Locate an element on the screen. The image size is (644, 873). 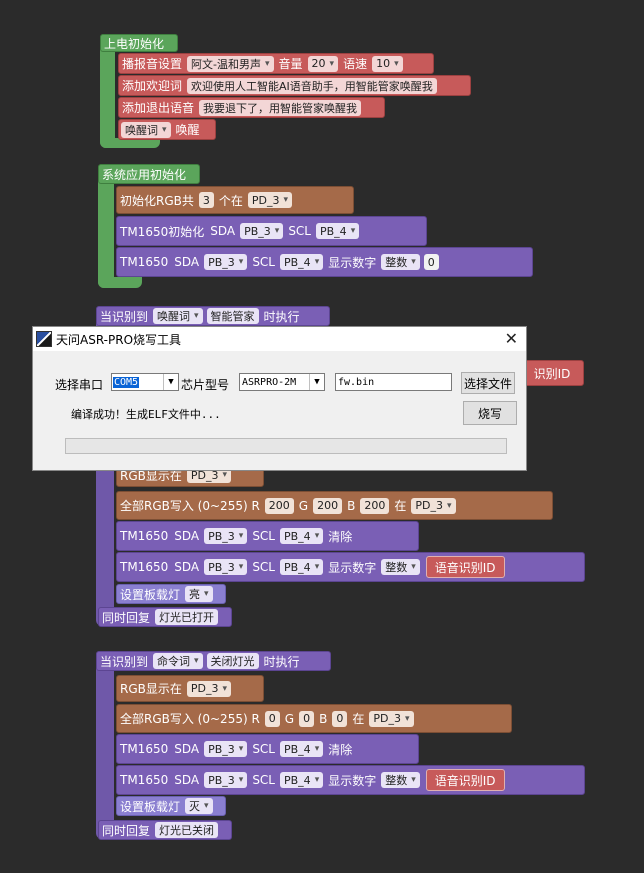
exit-voice-block: 添加退出语音 我要退下了，用智能管家唤醒我 is located at coordinates (251, 107).